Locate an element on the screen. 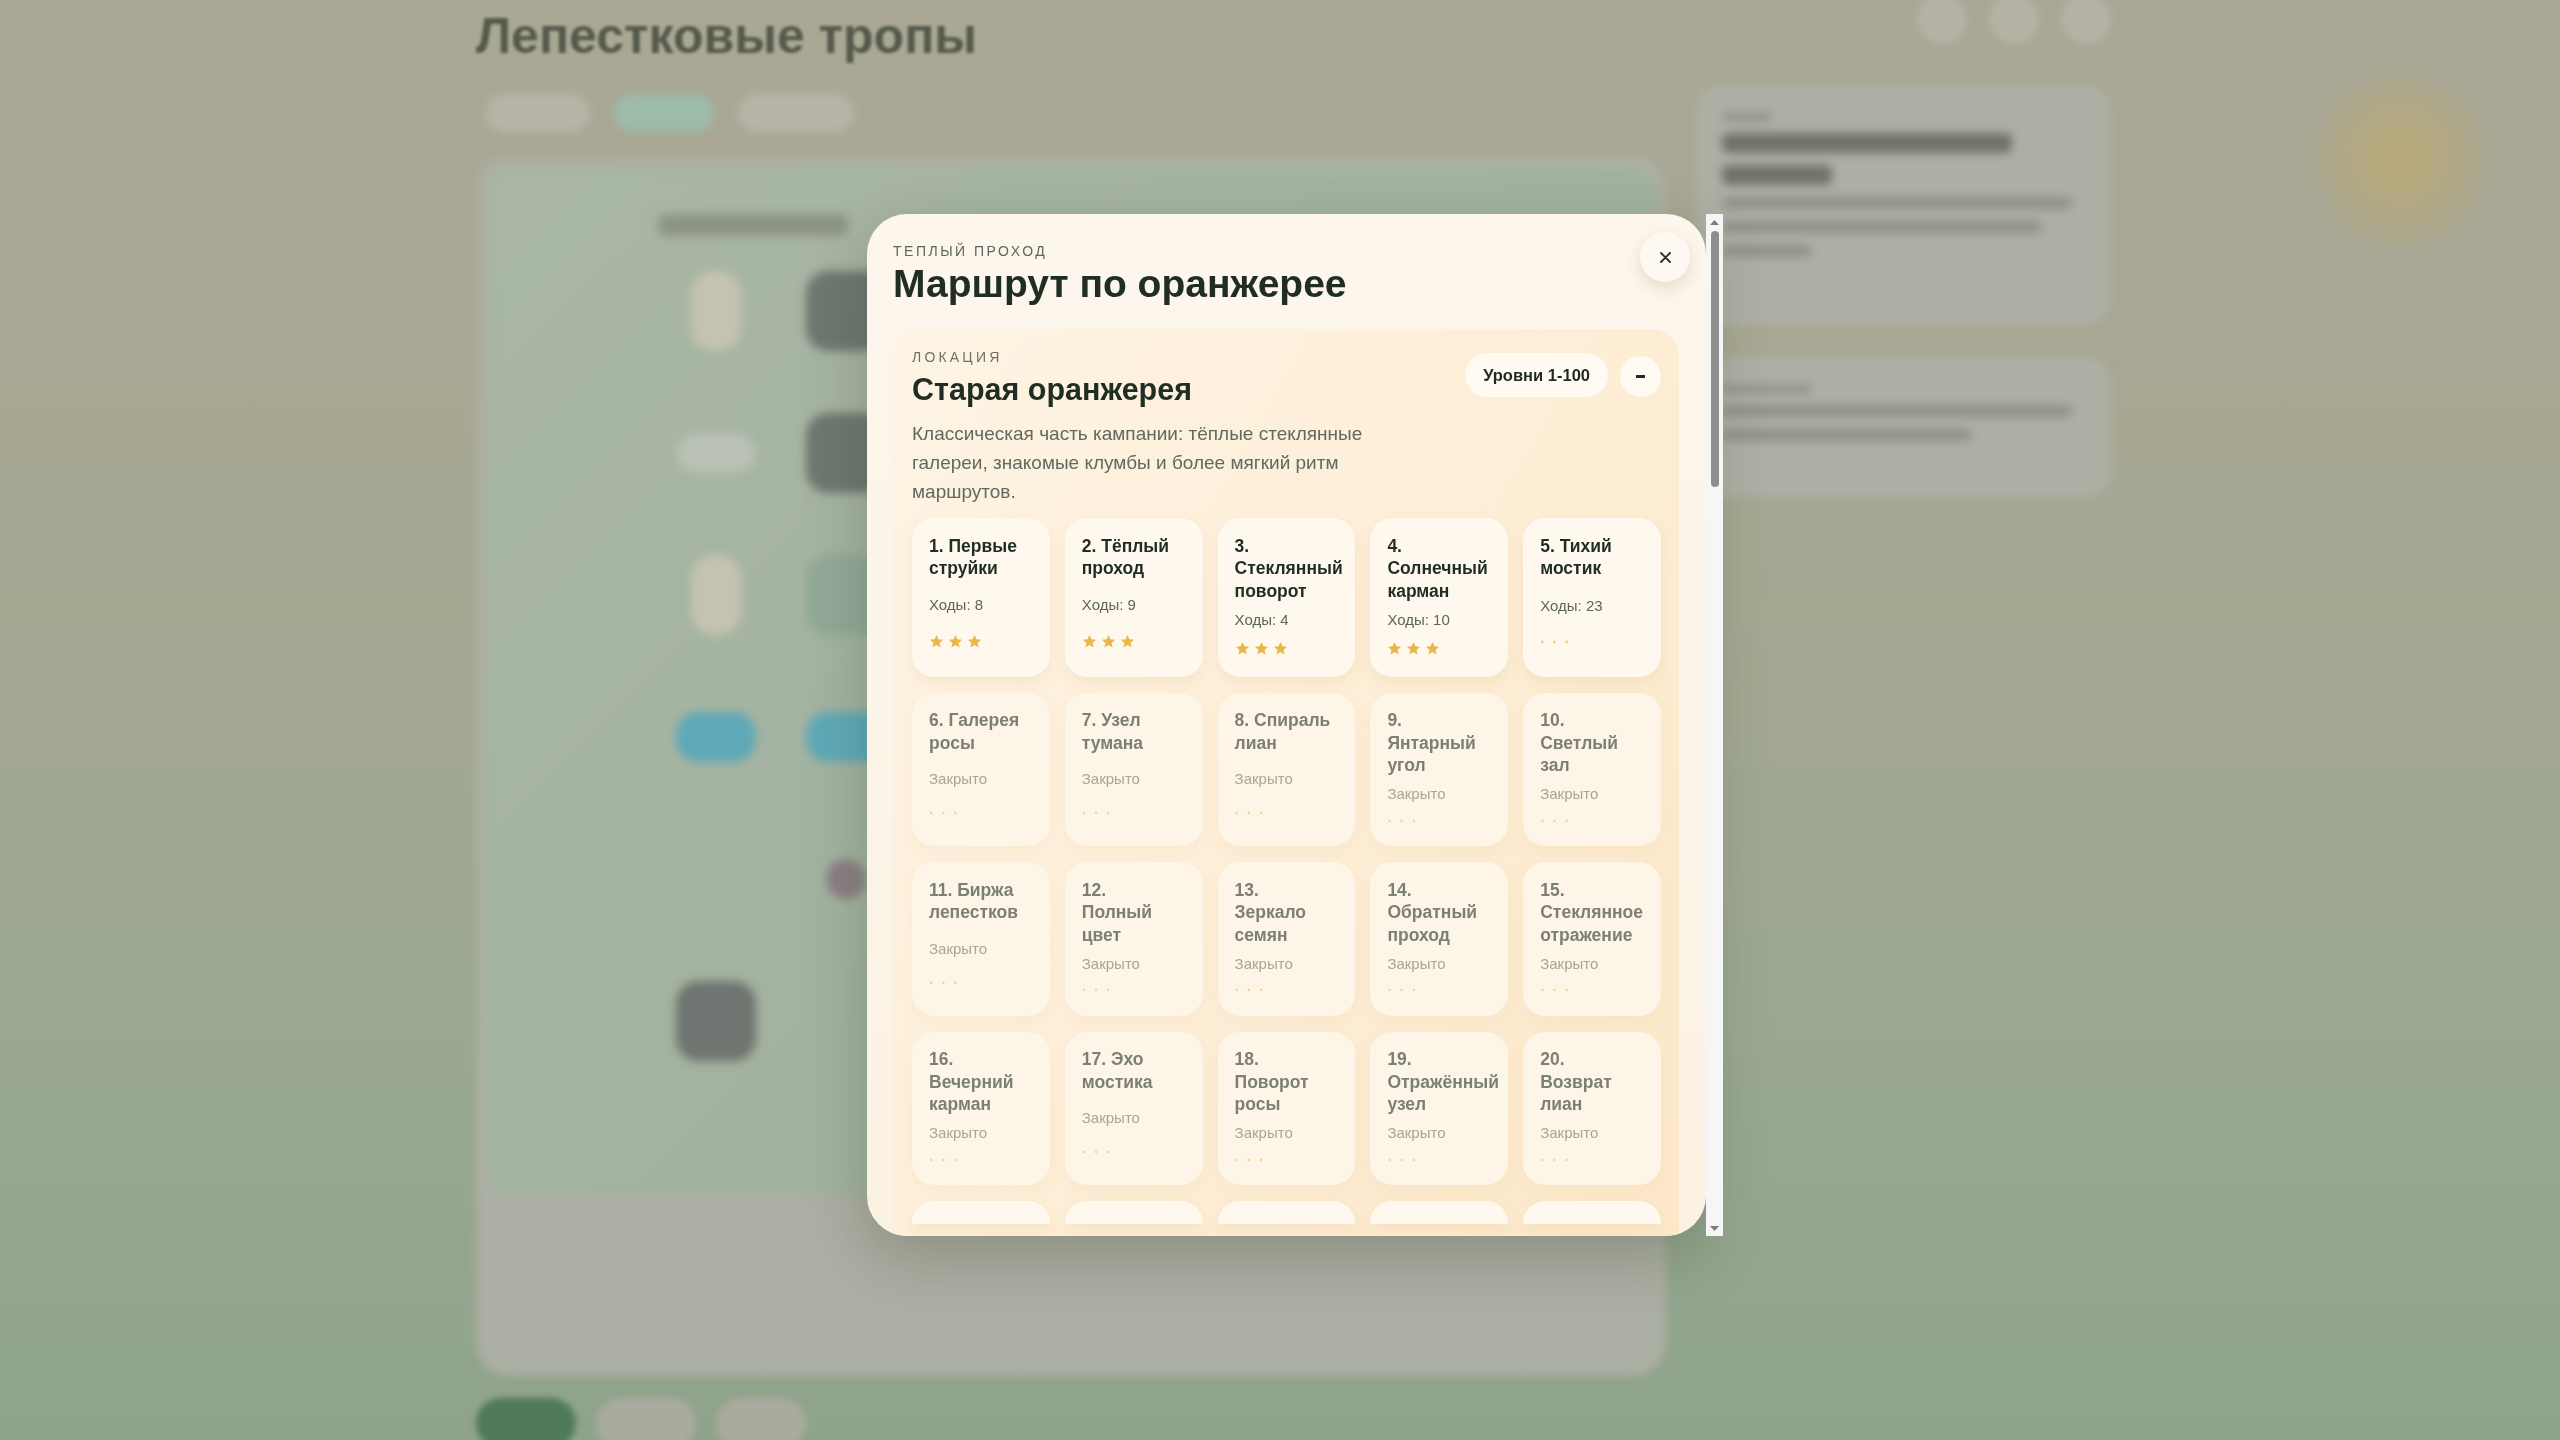 This screenshot has height=1440, width=2560. level-title: 11. Биржа лепестков is located at coordinates (974, 901).